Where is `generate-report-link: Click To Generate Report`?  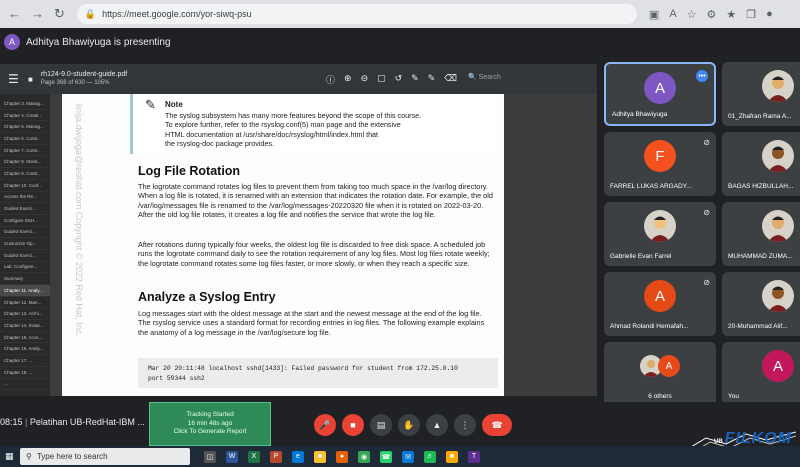
generate-report-link: Click To Generate Report is located at coordinates (210, 432).